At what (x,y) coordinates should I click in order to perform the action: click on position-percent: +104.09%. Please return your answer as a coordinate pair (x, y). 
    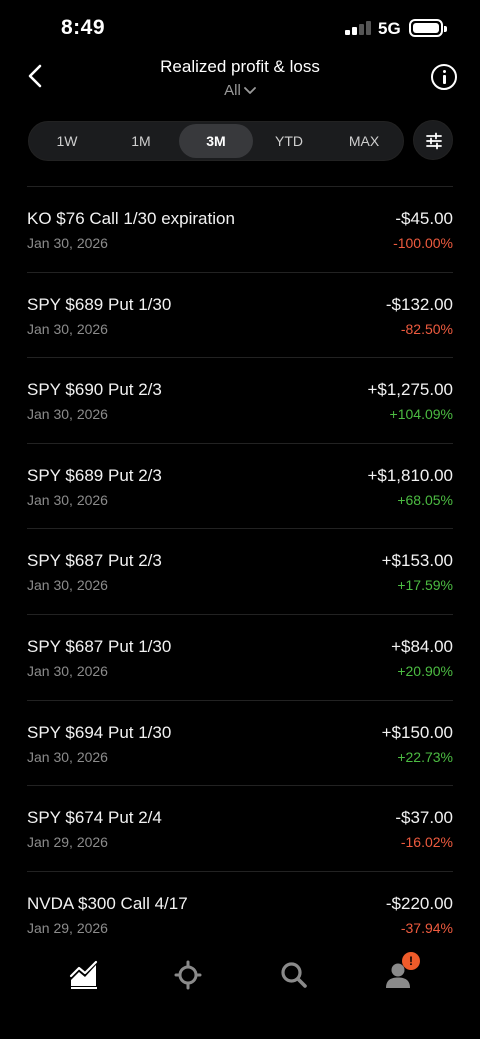
    Looking at the image, I should click on (421, 414).